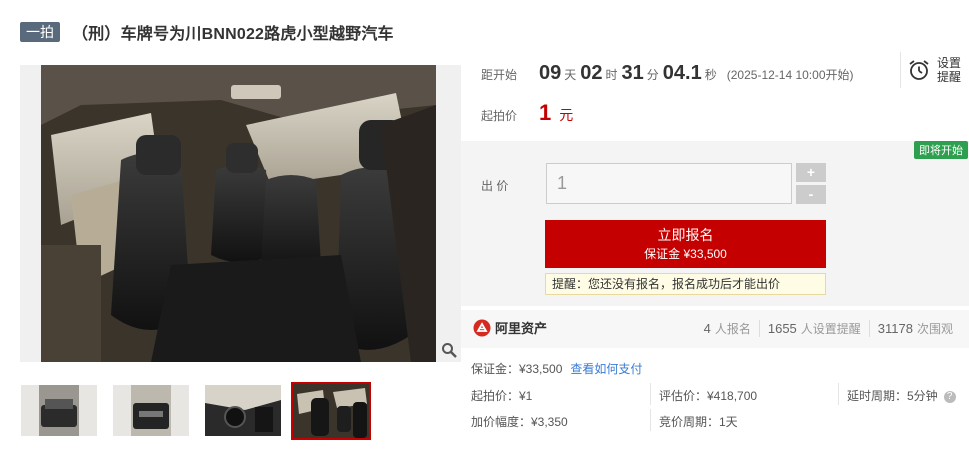  I want to click on stat-counters: 4 人报名 1655 人设置提醒 31178 次围观, so click(828, 328).